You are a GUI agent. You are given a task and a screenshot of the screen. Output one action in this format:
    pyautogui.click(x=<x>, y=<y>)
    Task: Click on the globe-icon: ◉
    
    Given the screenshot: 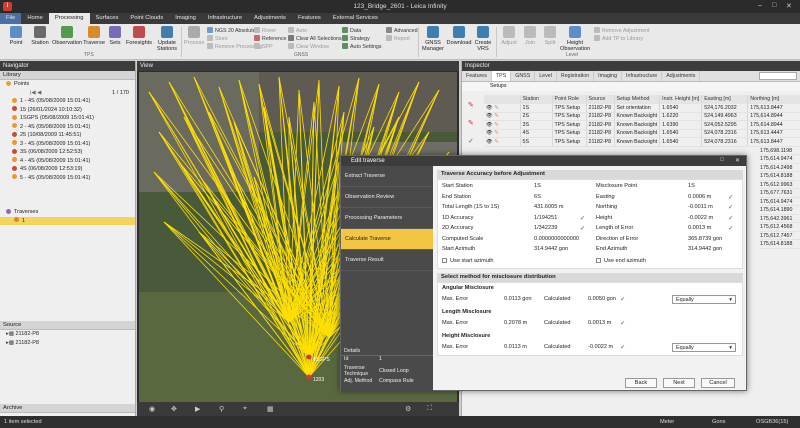 What is the action you would take?
    pyautogui.click(x=152, y=409)
    